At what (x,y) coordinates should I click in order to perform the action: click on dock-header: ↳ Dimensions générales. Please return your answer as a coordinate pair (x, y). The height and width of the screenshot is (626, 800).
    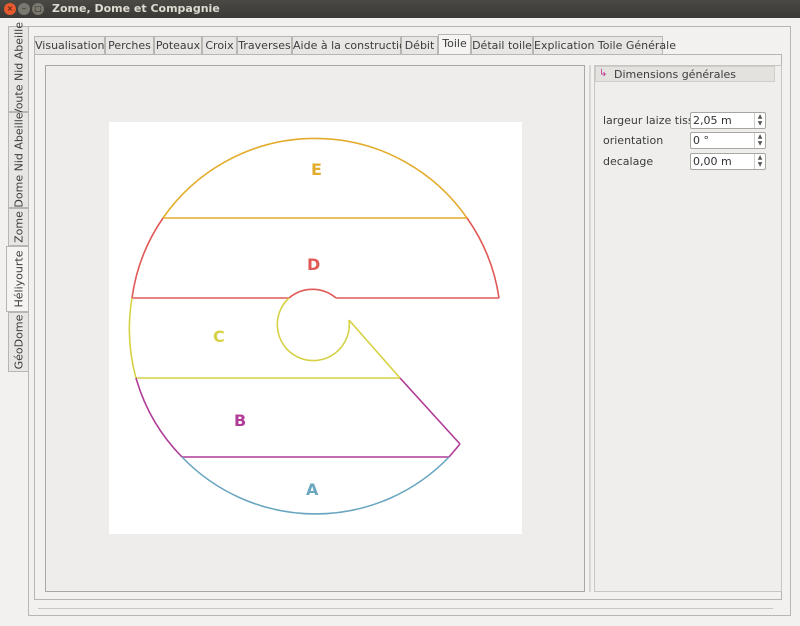
    Looking at the image, I should click on (685, 74).